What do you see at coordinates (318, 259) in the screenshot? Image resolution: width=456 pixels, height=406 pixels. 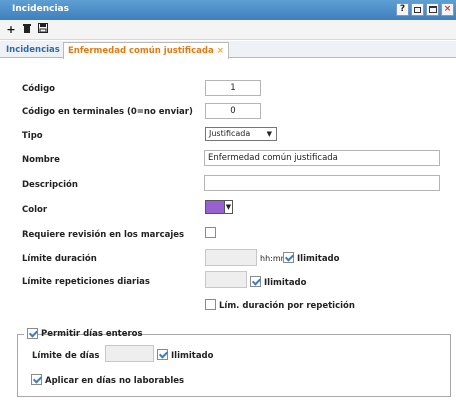 I see `limite-duracion-ilimitado-label: Ilimitado` at bounding box center [318, 259].